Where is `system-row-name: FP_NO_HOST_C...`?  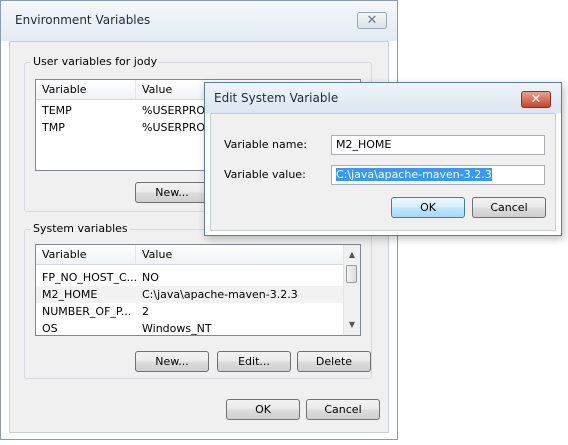 system-row-name: FP_NO_HOST_C... is located at coordinates (90, 277).